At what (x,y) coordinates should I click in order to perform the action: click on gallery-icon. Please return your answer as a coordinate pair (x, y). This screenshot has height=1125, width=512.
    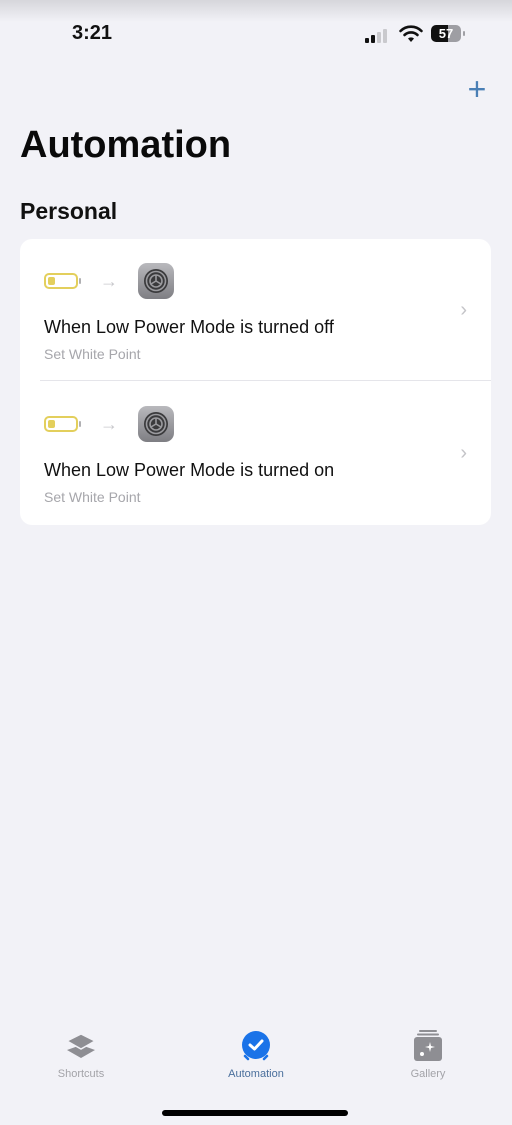
    Looking at the image, I should click on (428, 1046).